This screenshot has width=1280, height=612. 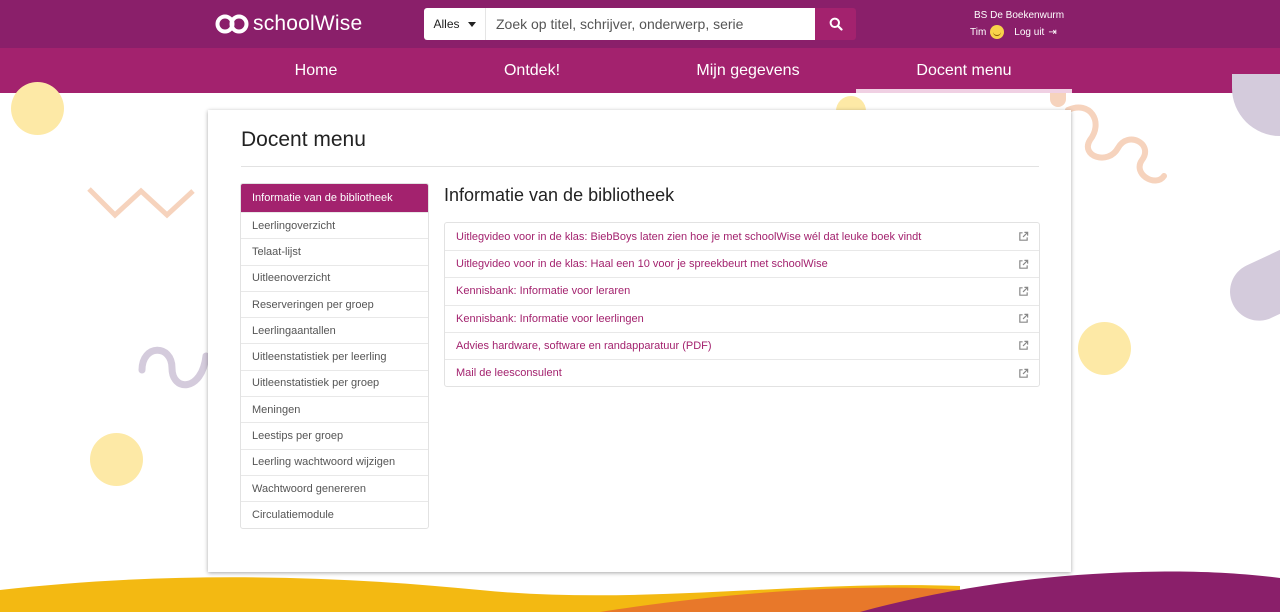 What do you see at coordinates (308, 23) in the screenshot?
I see `brand-name: schoolWise` at bounding box center [308, 23].